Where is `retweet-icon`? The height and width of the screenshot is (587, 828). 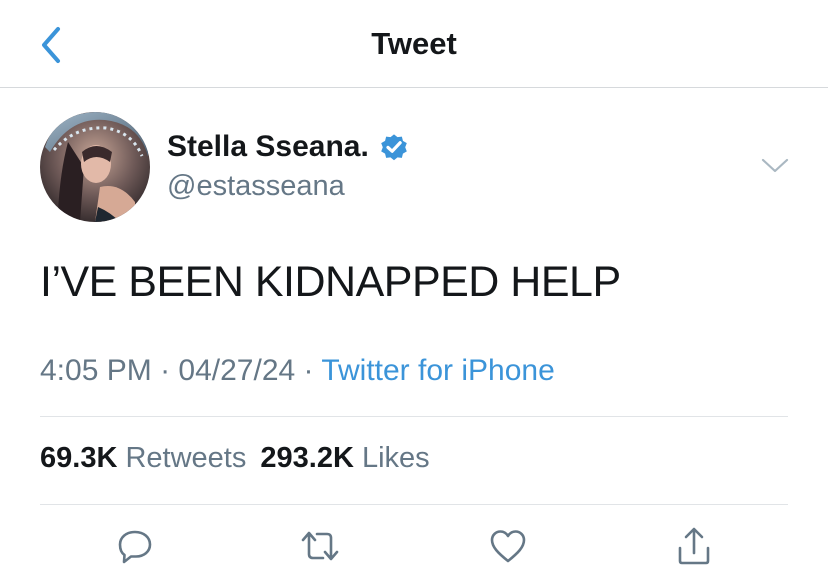
retweet-icon is located at coordinates (320, 546).